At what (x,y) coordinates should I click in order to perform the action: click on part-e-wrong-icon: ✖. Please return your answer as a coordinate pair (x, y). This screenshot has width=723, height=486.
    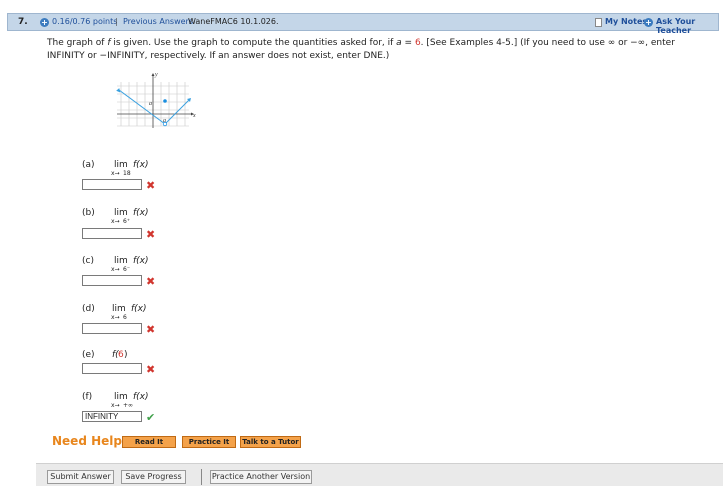
    Looking at the image, I should click on (151, 369).